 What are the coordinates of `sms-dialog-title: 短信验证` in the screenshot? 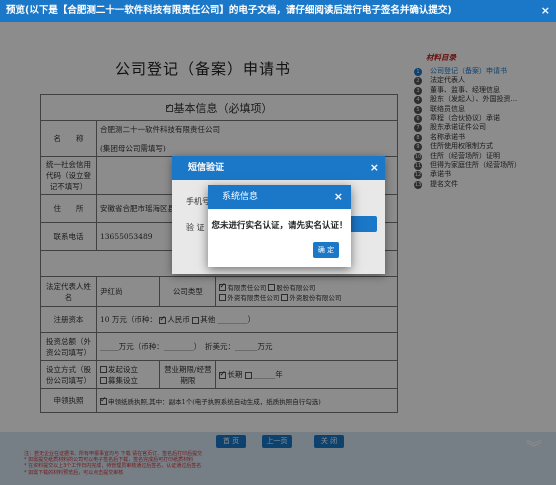 It's located at (206, 168).